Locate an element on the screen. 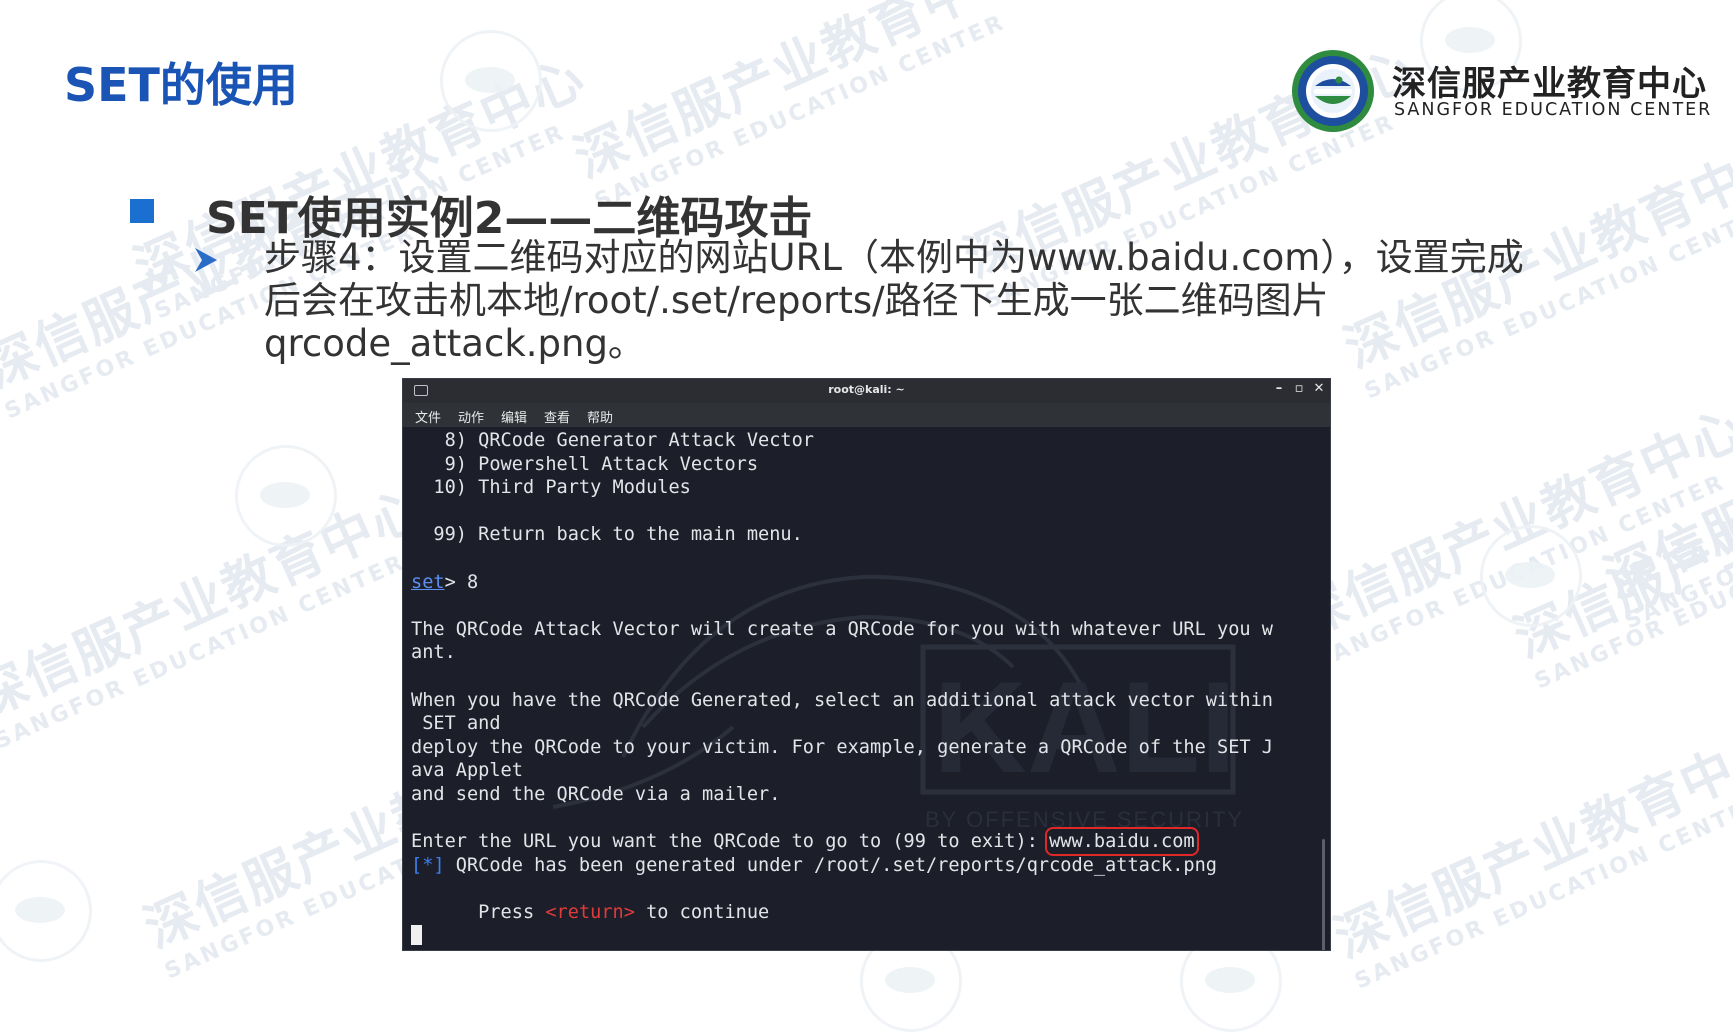 This screenshot has height=1032, width=1733. page-title: SET的使用 is located at coordinates (181, 85).